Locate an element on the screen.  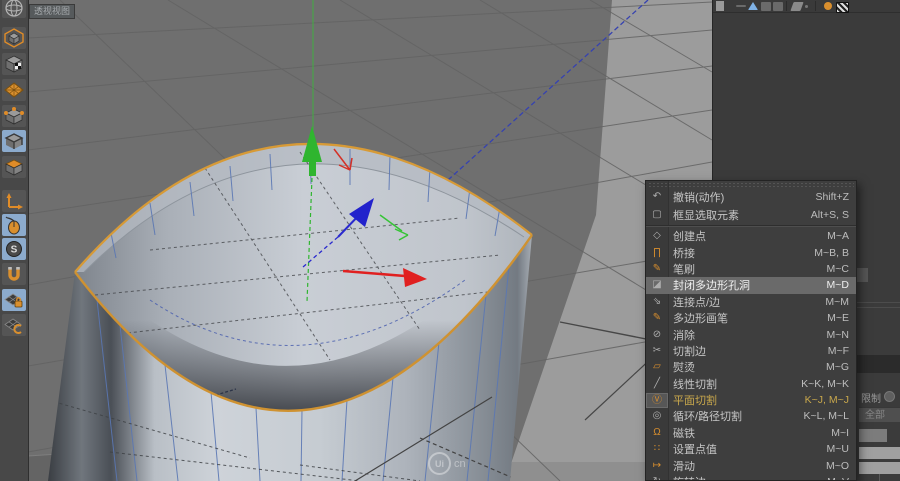
mode-toolbar: S is located at coordinates (14, 240).